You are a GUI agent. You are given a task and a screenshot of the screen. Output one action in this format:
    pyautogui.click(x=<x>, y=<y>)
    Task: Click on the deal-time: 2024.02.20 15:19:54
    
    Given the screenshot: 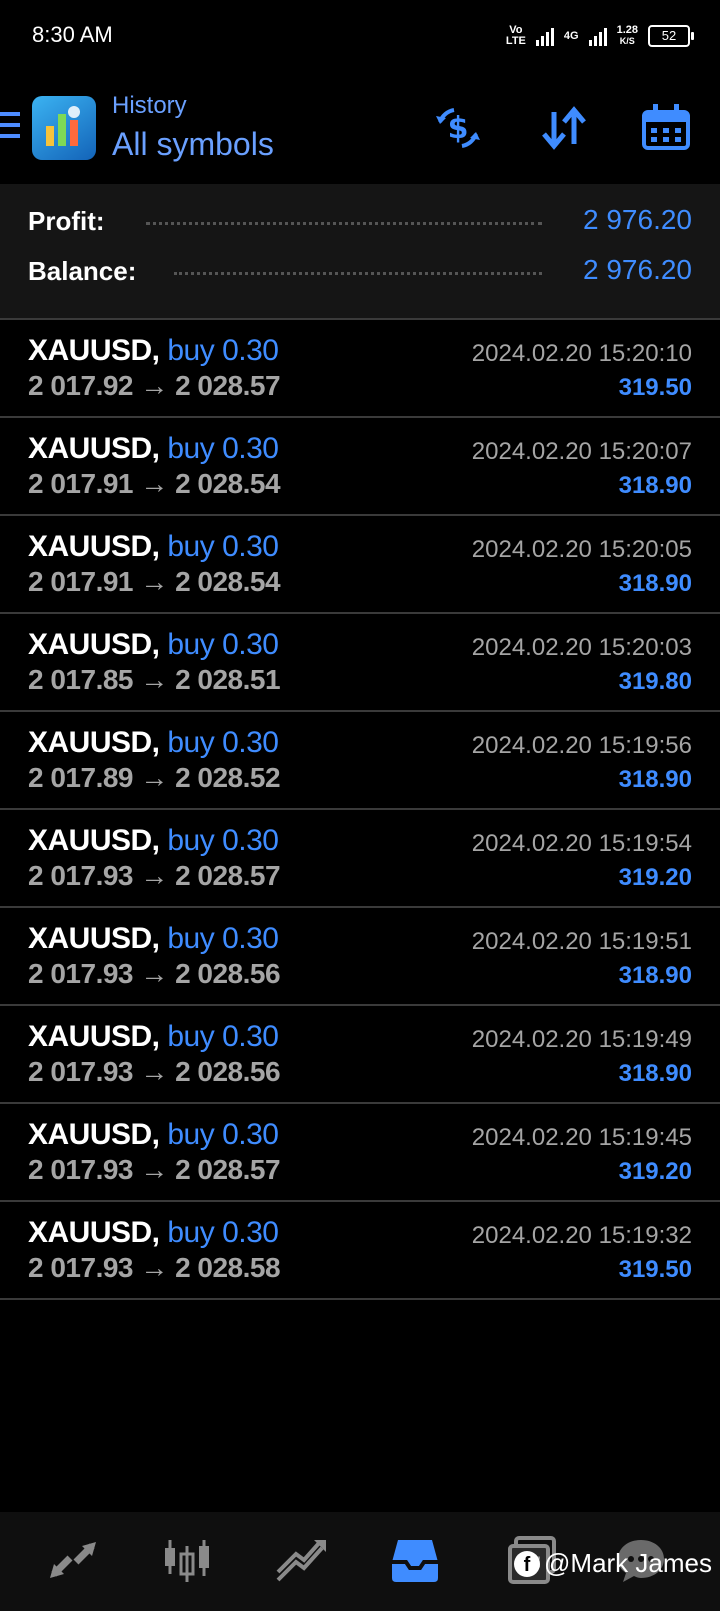 What is the action you would take?
    pyautogui.click(x=581, y=843)
    